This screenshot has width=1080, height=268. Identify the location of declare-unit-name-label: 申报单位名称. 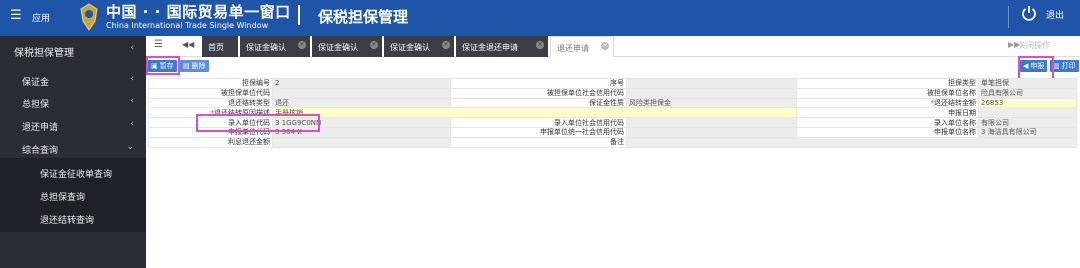
(887, 132).